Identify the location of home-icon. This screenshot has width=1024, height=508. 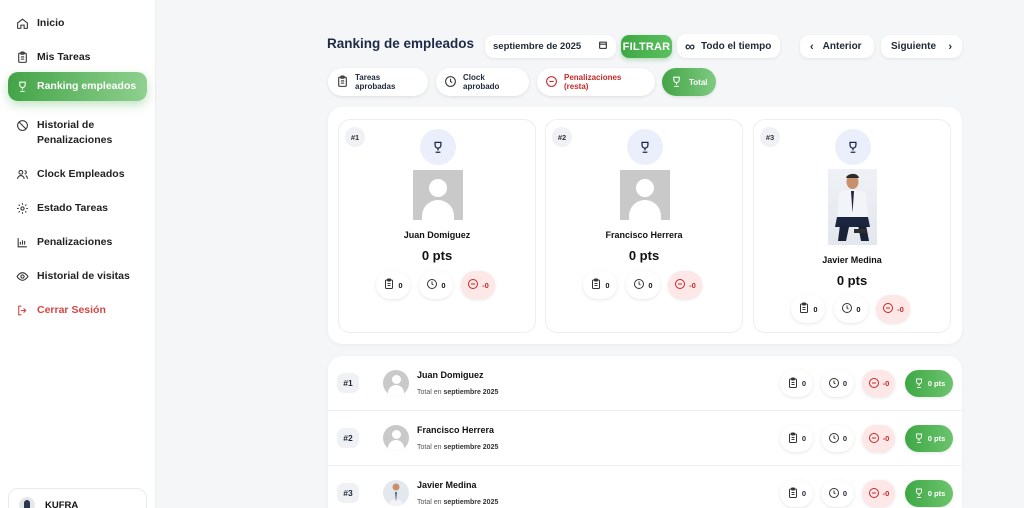
(22, 23).